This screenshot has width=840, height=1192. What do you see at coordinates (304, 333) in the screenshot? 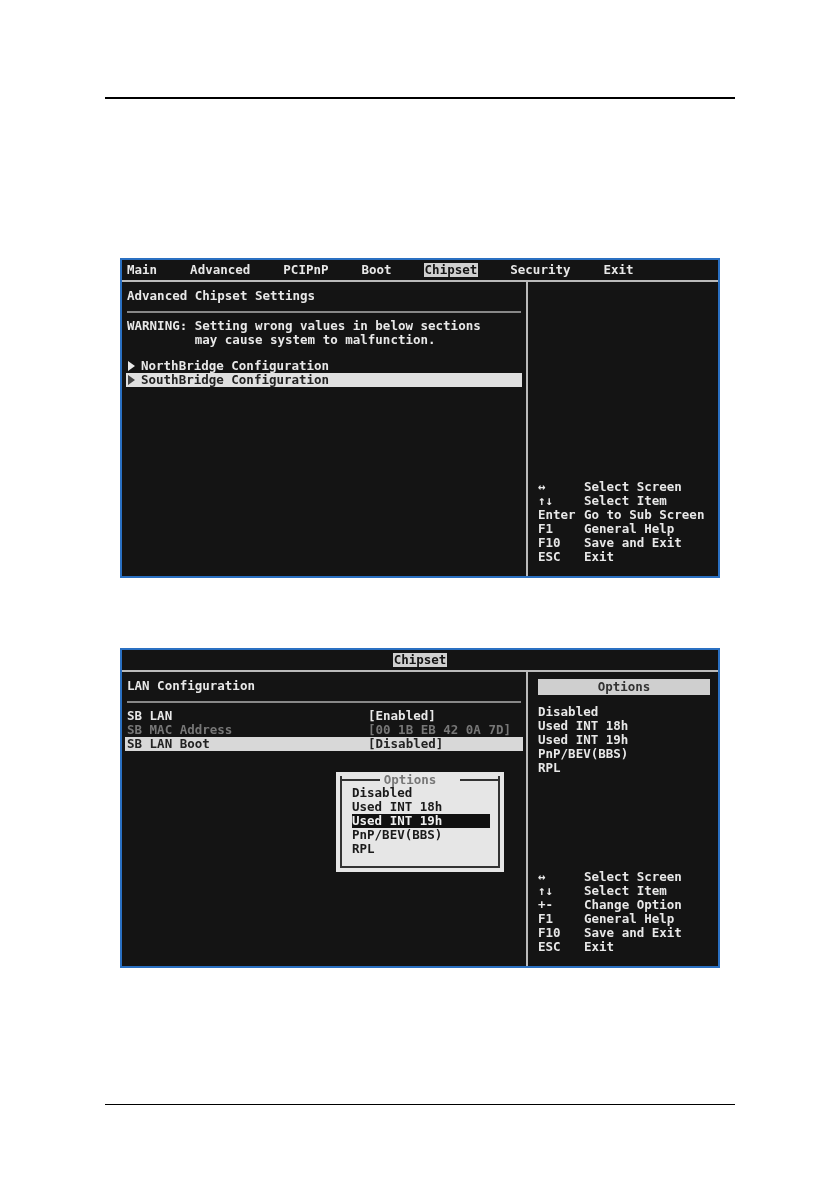
I see `warning-text: WARNING: Setting wrong values in below sections may cause system to malfunction.` at bounding box center [304, 333].